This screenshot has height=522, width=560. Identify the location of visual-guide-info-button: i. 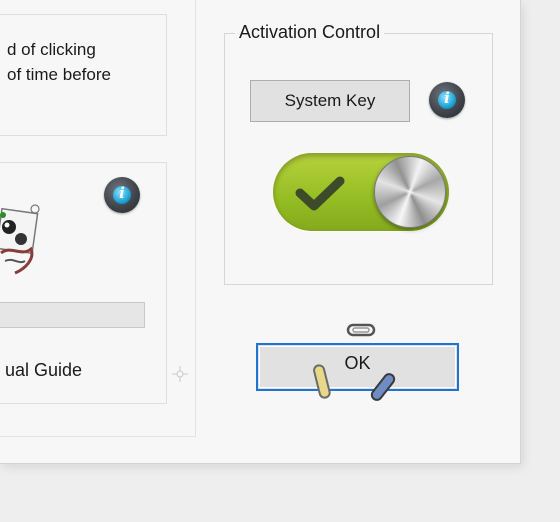
(122, 195).